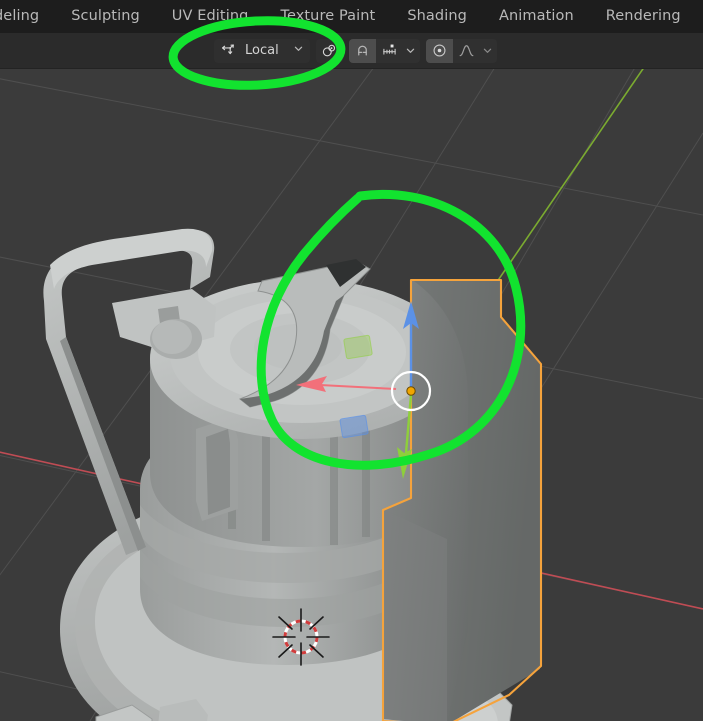  What do you see at coordinates (415, 615) in the screenshot?
I see `selected-panel-front` at bounding box center [415, 615].